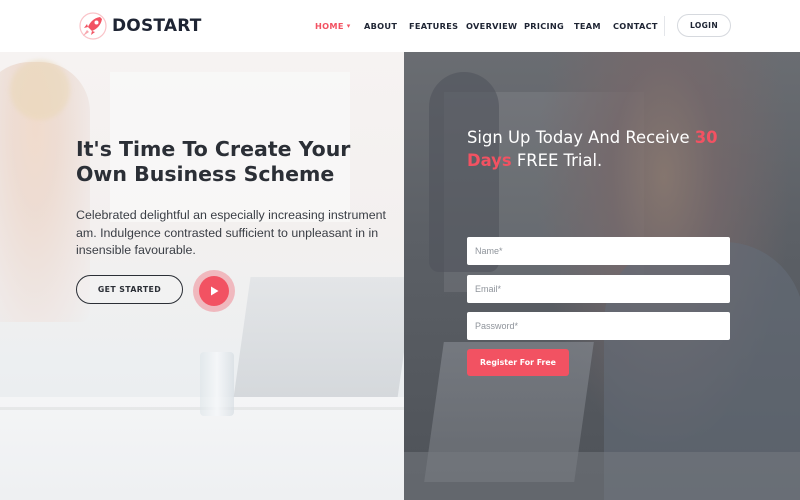 This screenshot has height=500, width=800. What do you see at coordinates (491, 26) in the screenshot?
I see `nav-item-overview: OVERVIEW` at bounding box center [491, 26].